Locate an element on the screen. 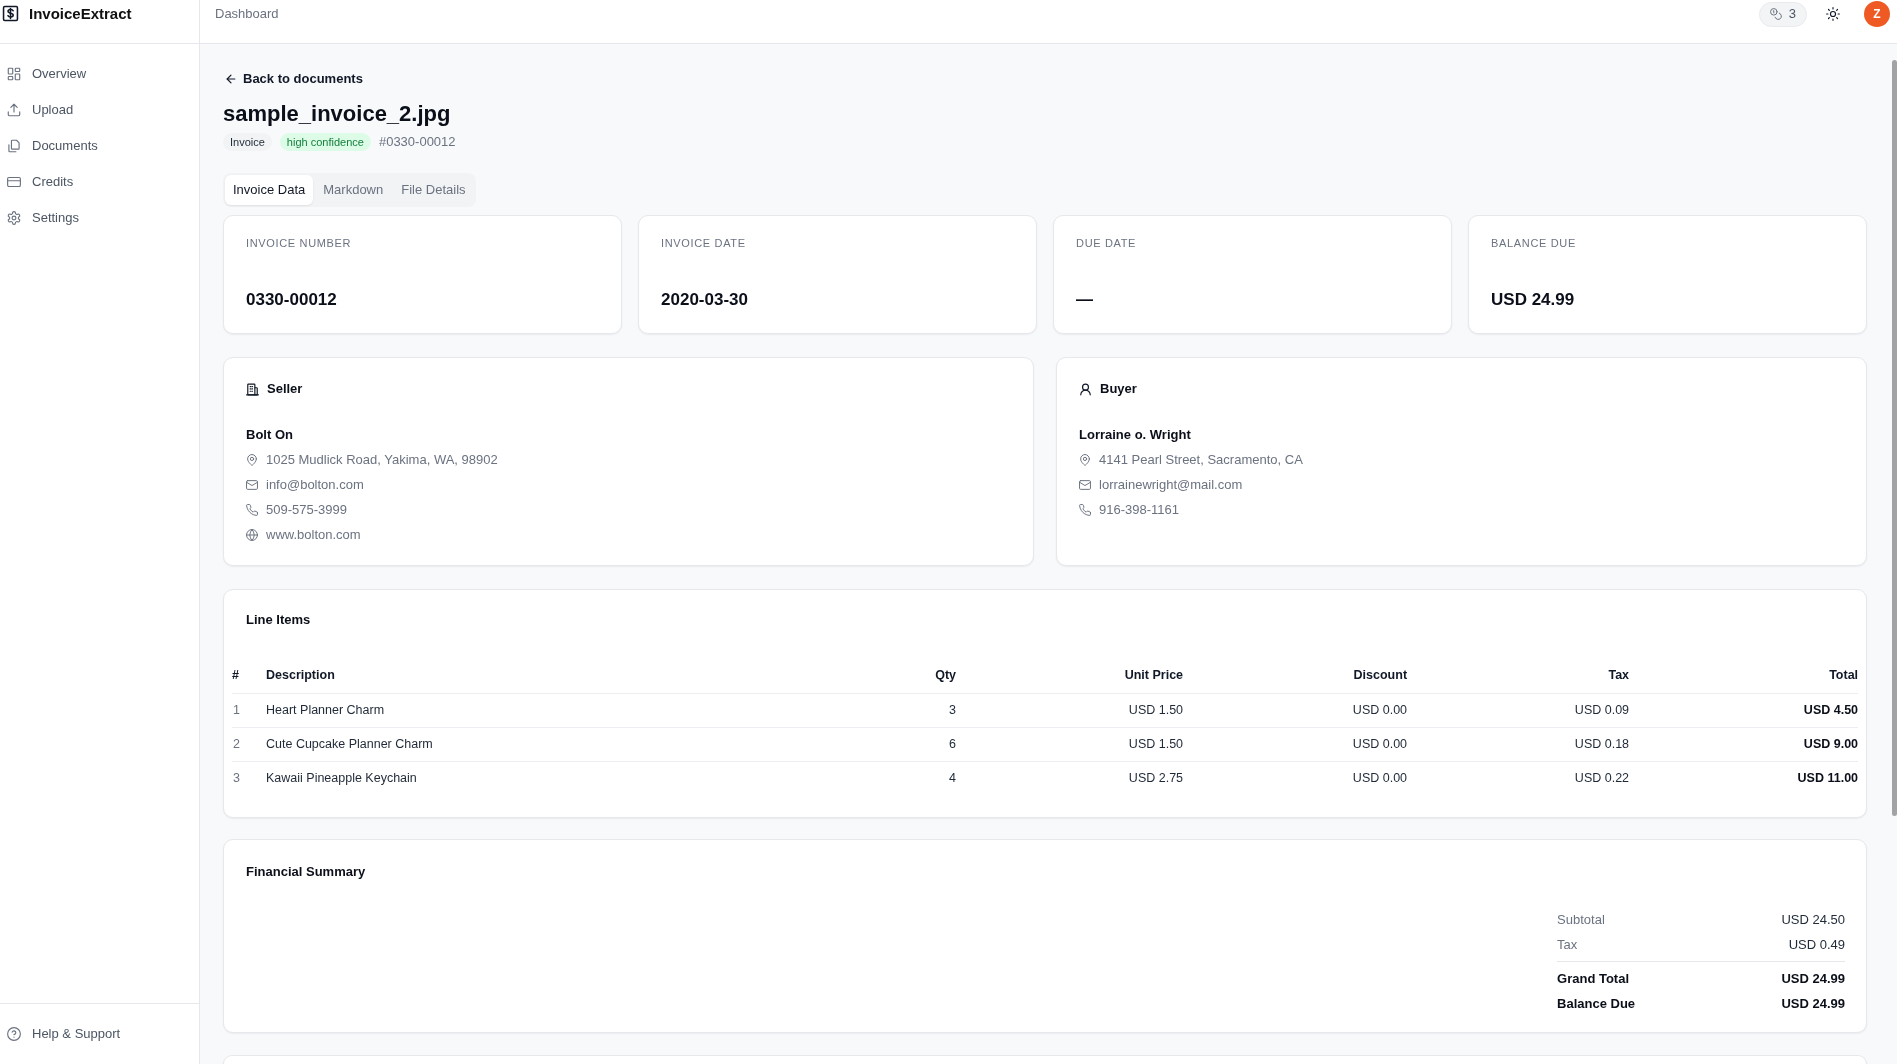 The height and width of the screenshot is (1064, 1897). summary-label: Subtotal is located at coordinates (1581, 919).